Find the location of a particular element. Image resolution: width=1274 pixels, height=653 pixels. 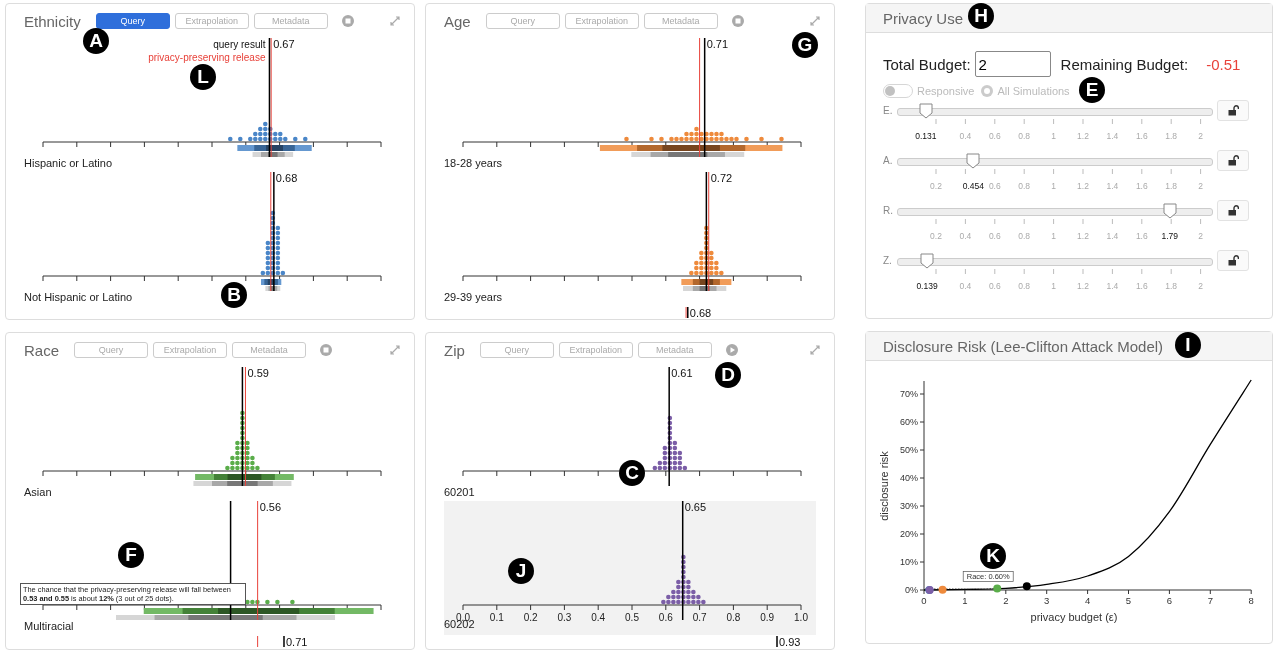

axis-tick-label: 0.1 is located at coordinates (496, 617).